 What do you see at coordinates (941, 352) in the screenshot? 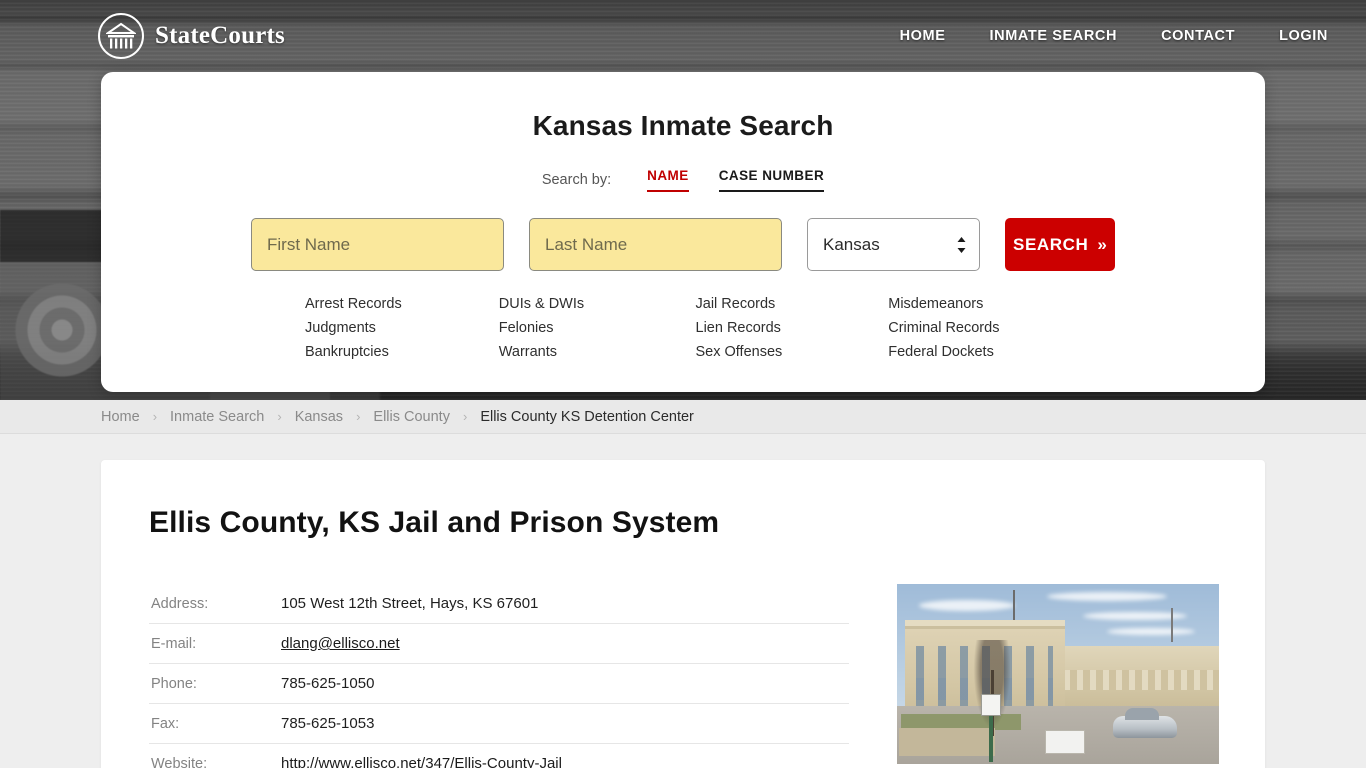
I see `quick-link-federal-dockets: Federal Dockets` at bounding box center [941, 352].